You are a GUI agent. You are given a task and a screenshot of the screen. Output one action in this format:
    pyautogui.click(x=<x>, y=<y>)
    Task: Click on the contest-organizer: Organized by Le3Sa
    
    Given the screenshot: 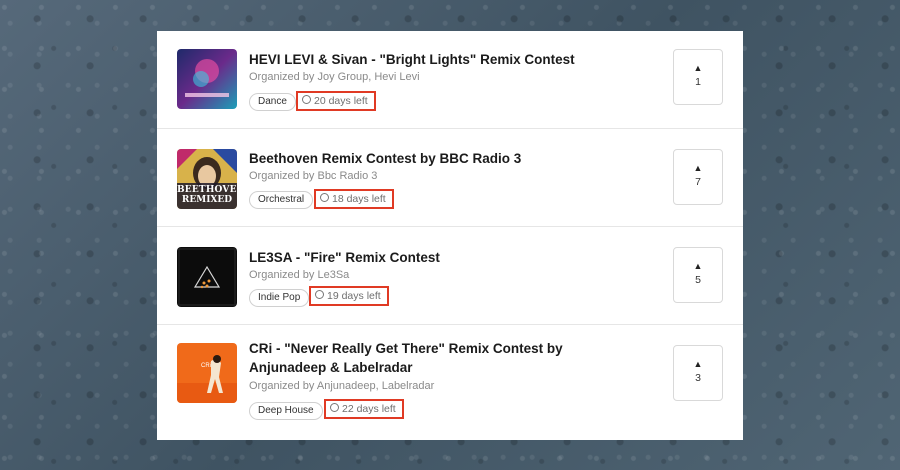 What is the action you would take?
    pyautogui.click(x=299, y=275)
    